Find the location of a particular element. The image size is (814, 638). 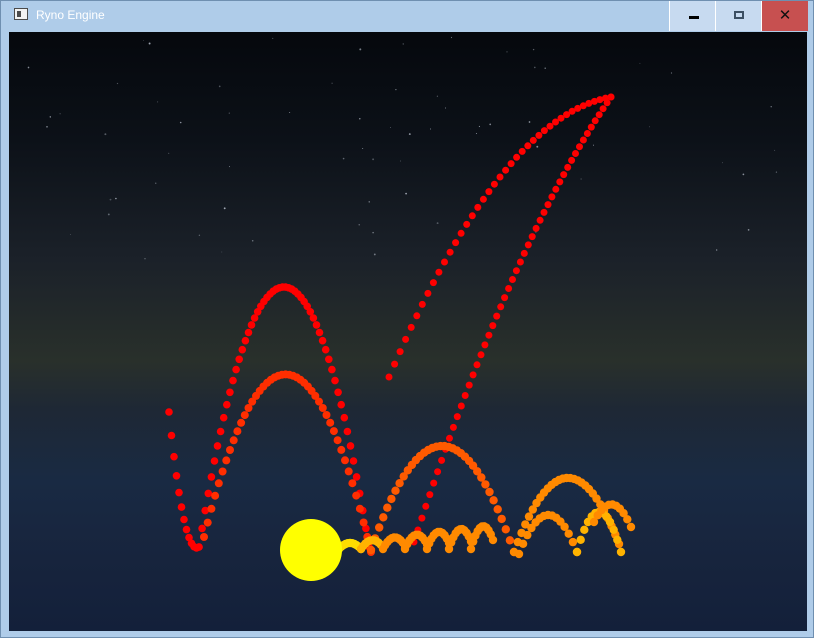

maximize-button is located at coordinates (738, 16).